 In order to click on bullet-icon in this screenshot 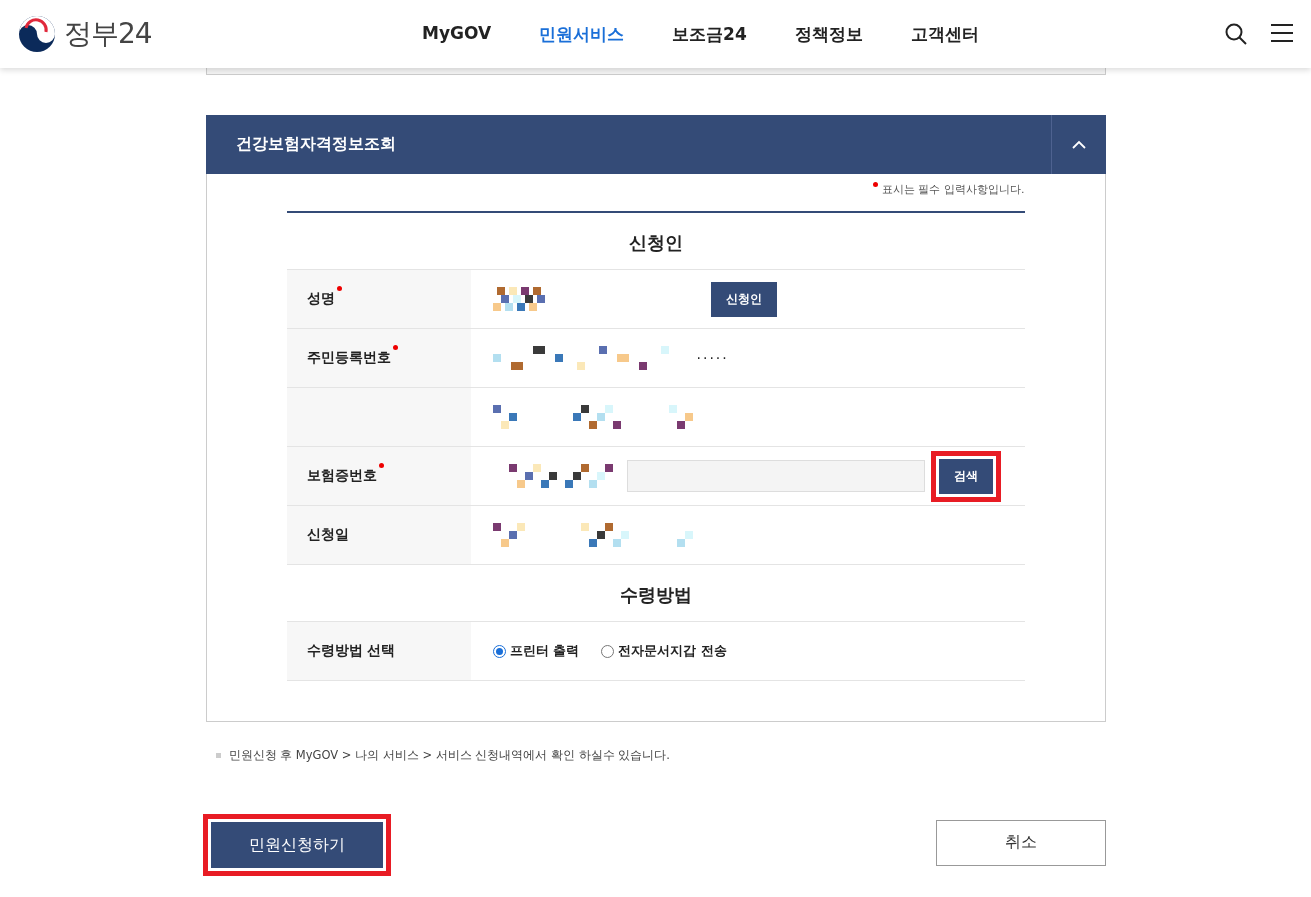, I will do `click(218, 755)`.